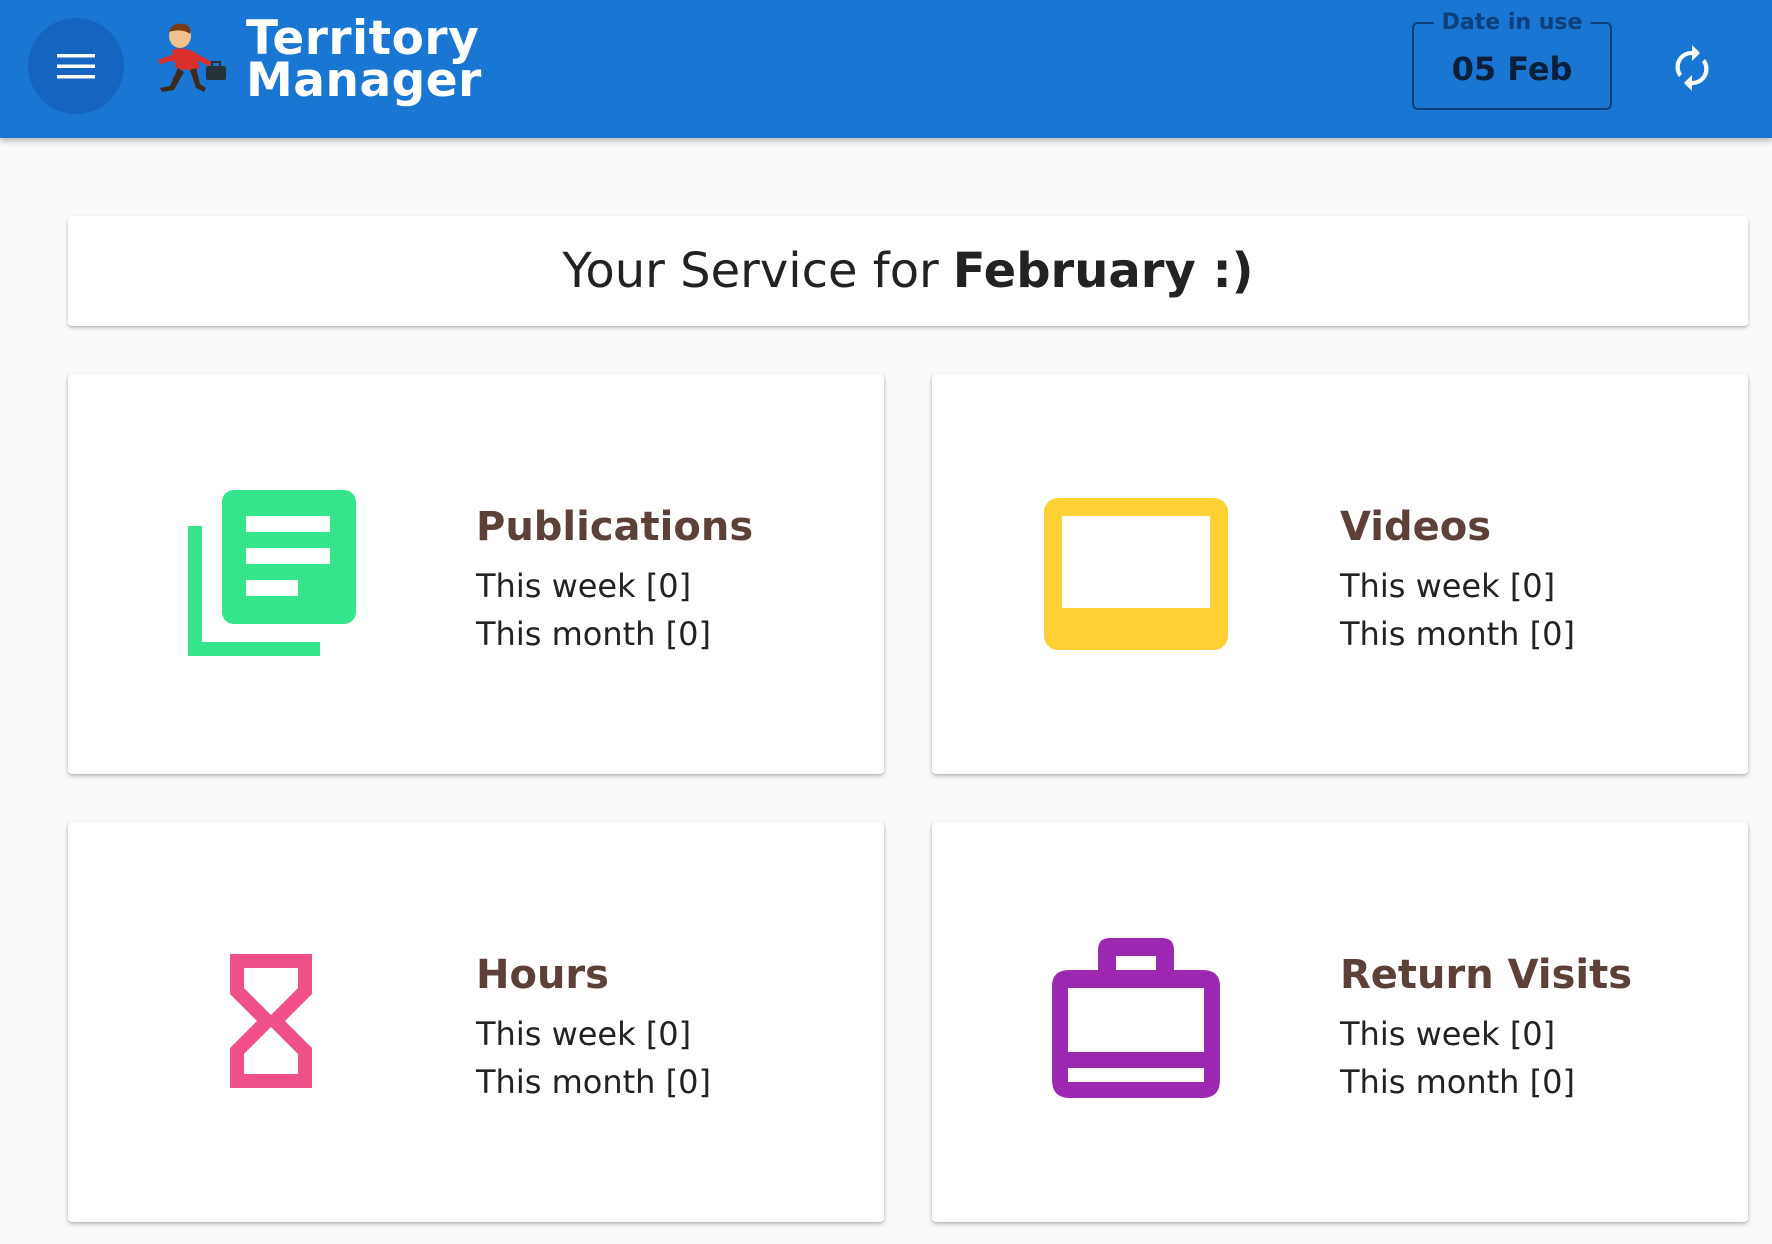 This screenshot has width=1772, height=1244. I want to click on date-in-use-label: Date in use, so click(1512, 22).